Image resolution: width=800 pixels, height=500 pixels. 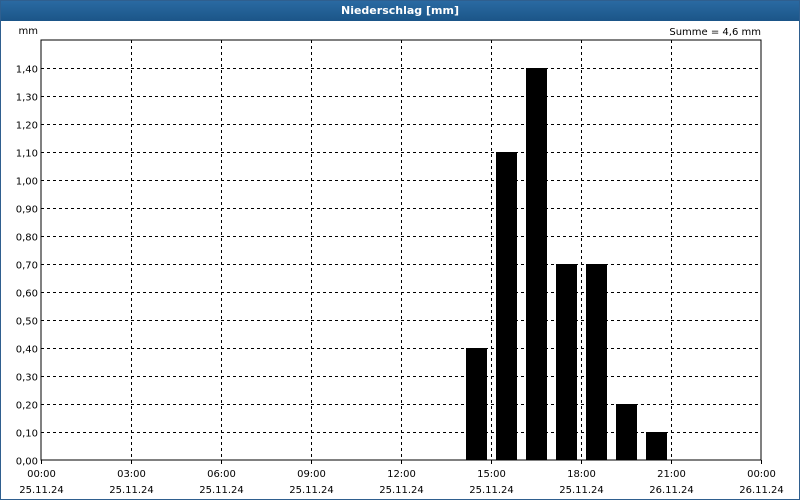 What do you see at coordinates (27, 182) in the screenshot?
I see `y-tick-label: 1,00` at bounding box center [27, 182].